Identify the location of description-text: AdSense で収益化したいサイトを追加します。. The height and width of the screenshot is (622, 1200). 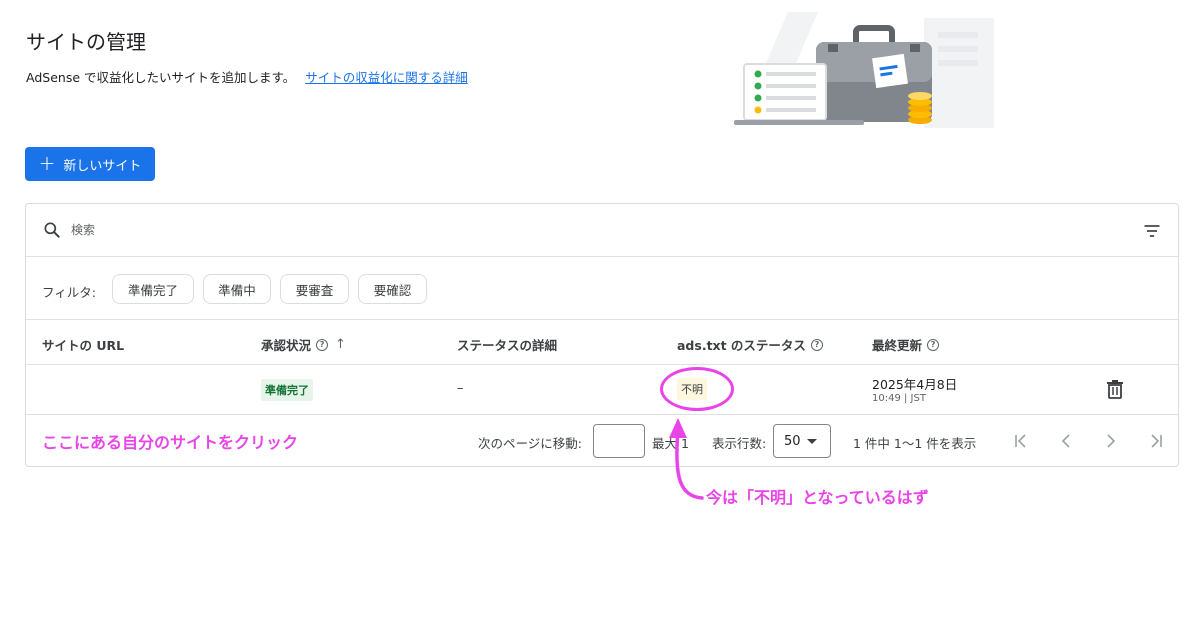
(161, 77).